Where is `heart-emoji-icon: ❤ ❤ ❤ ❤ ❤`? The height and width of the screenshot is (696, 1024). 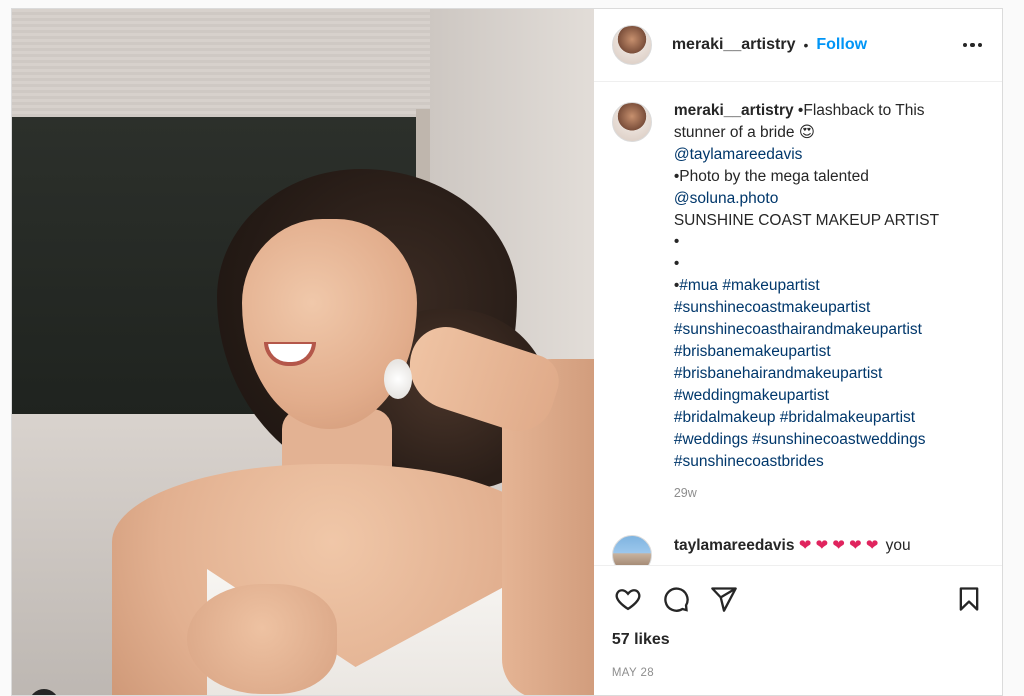
heart-emoji-icon: ❤ ❤ ❤ ❤ ❤ is located at coordinates (838, 546).